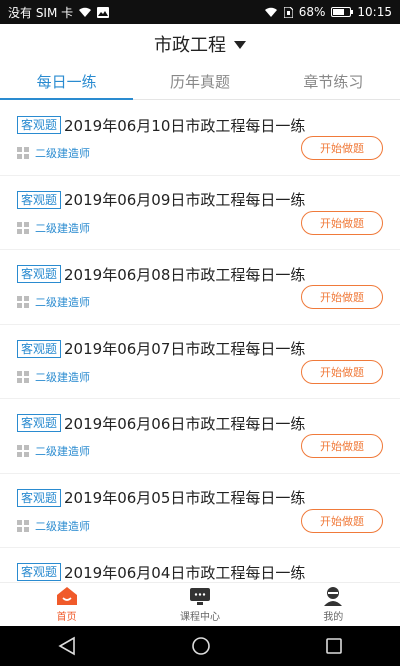  What do you see at coordinates (103, 12) in the screenshot?
I see `image-notification-icon` at bounding box center [103, 12].